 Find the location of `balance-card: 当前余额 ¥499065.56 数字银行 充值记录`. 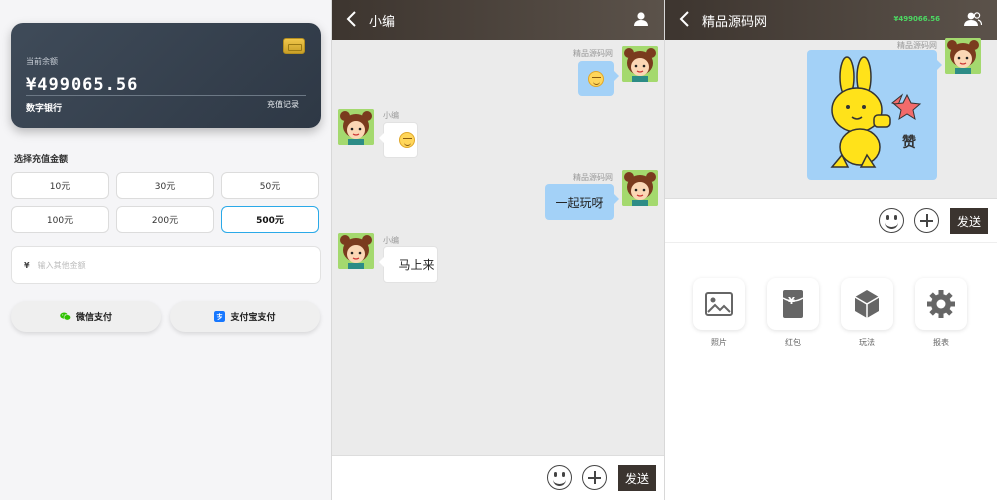

balance-card: 当前余额 ¥499065.56 数字银行 充值记录 is located at coordinates (166, 75).